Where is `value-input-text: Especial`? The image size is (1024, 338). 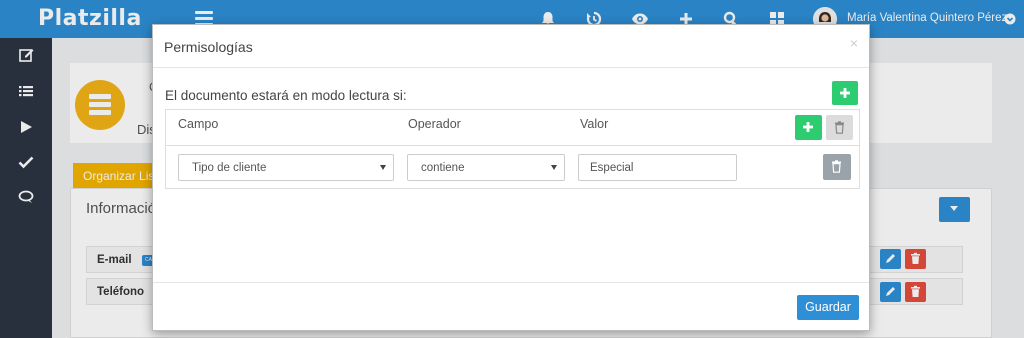 value-input-text: Especial is located at coordinates (612, 168).